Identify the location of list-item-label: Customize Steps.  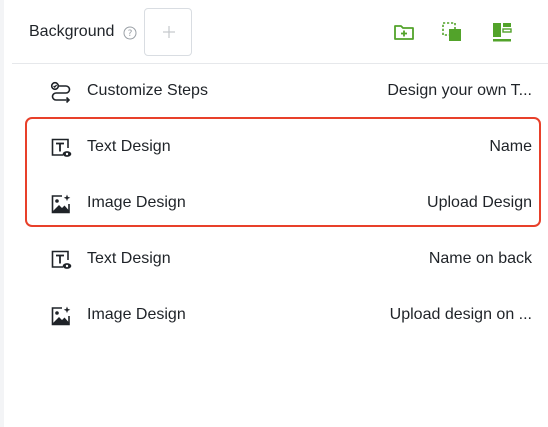
(147, 90).